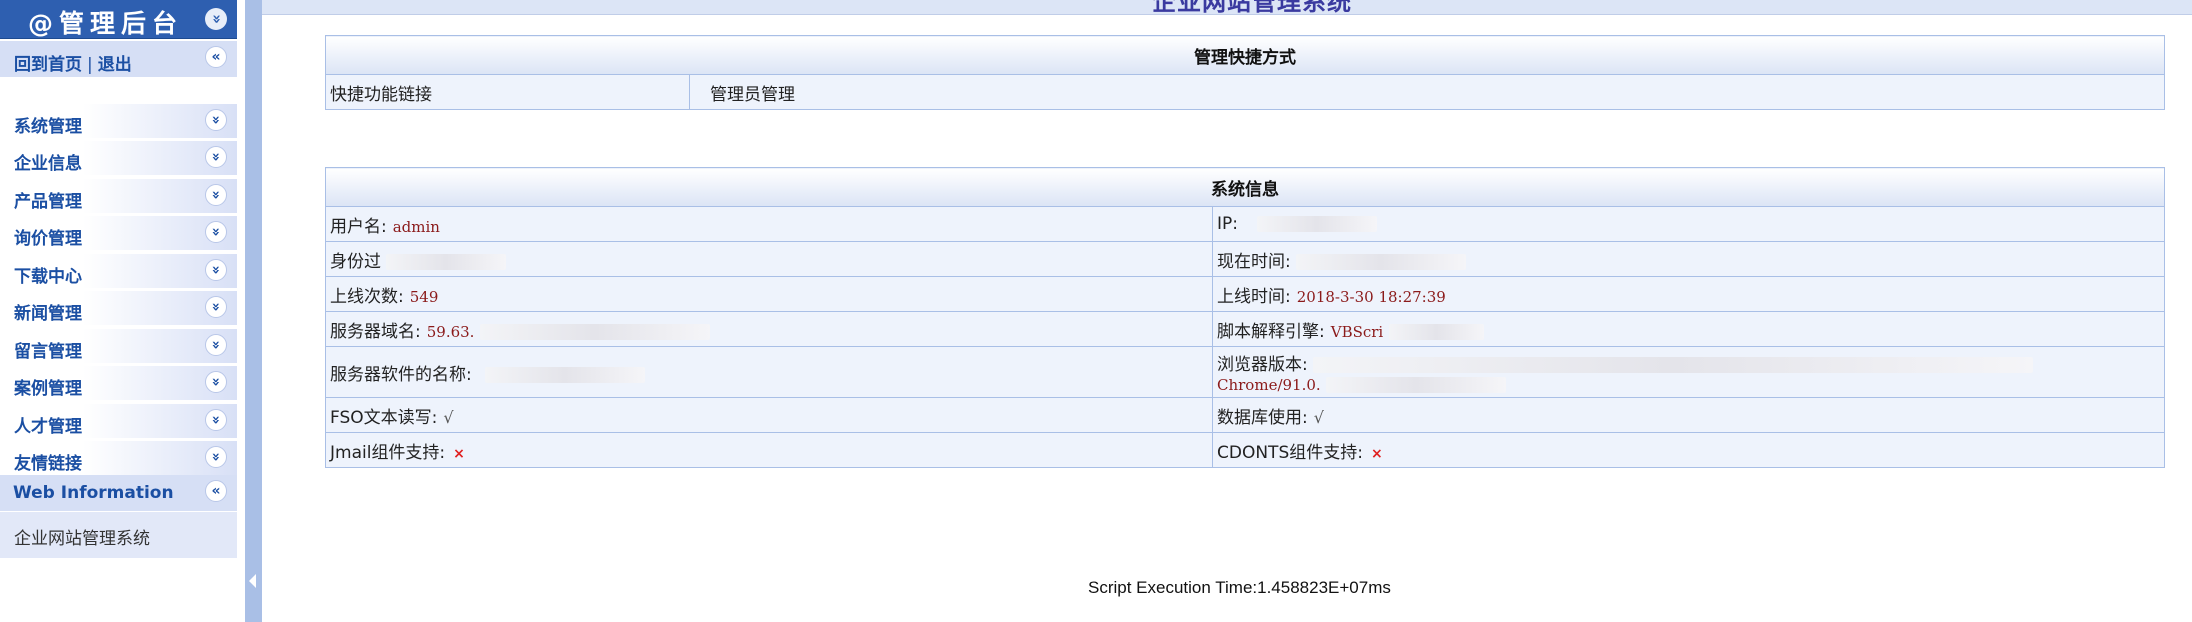  I want to click on sidebar-item-label: 人才管理, so click(48, 427).